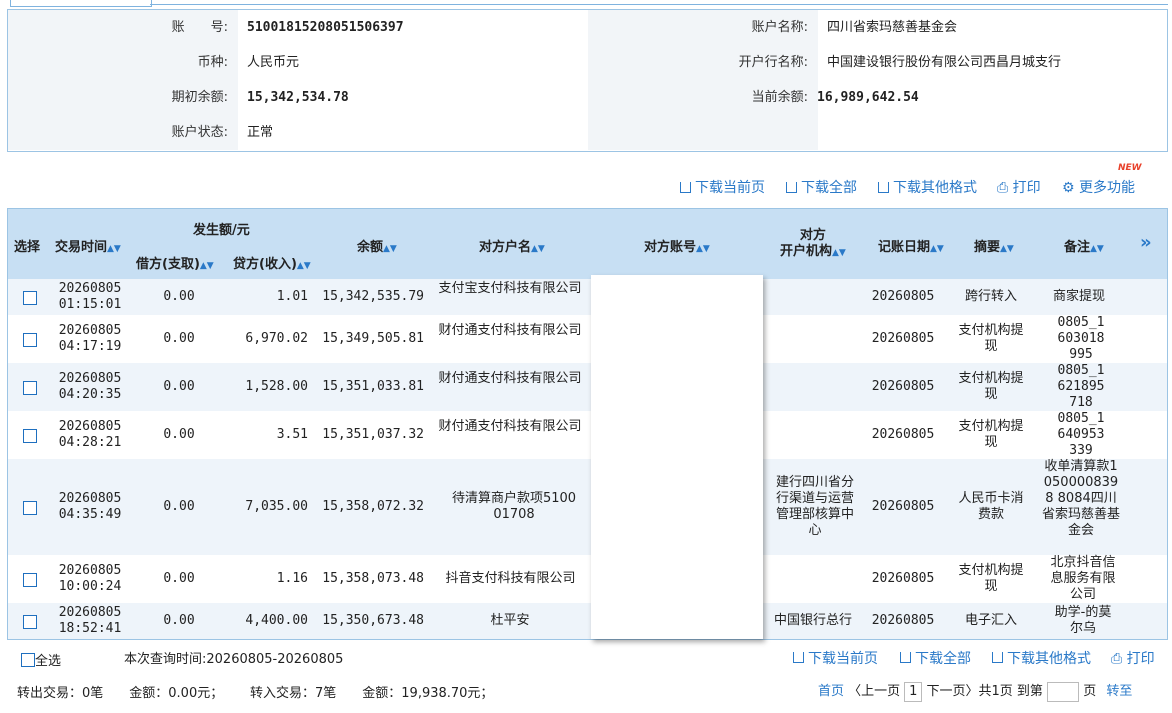 The height and width of the screenshot is (713, 1172). Describe the element at coordinates (370, 247) in the screenshot. I see `header-balance-label: 余额` at that location.